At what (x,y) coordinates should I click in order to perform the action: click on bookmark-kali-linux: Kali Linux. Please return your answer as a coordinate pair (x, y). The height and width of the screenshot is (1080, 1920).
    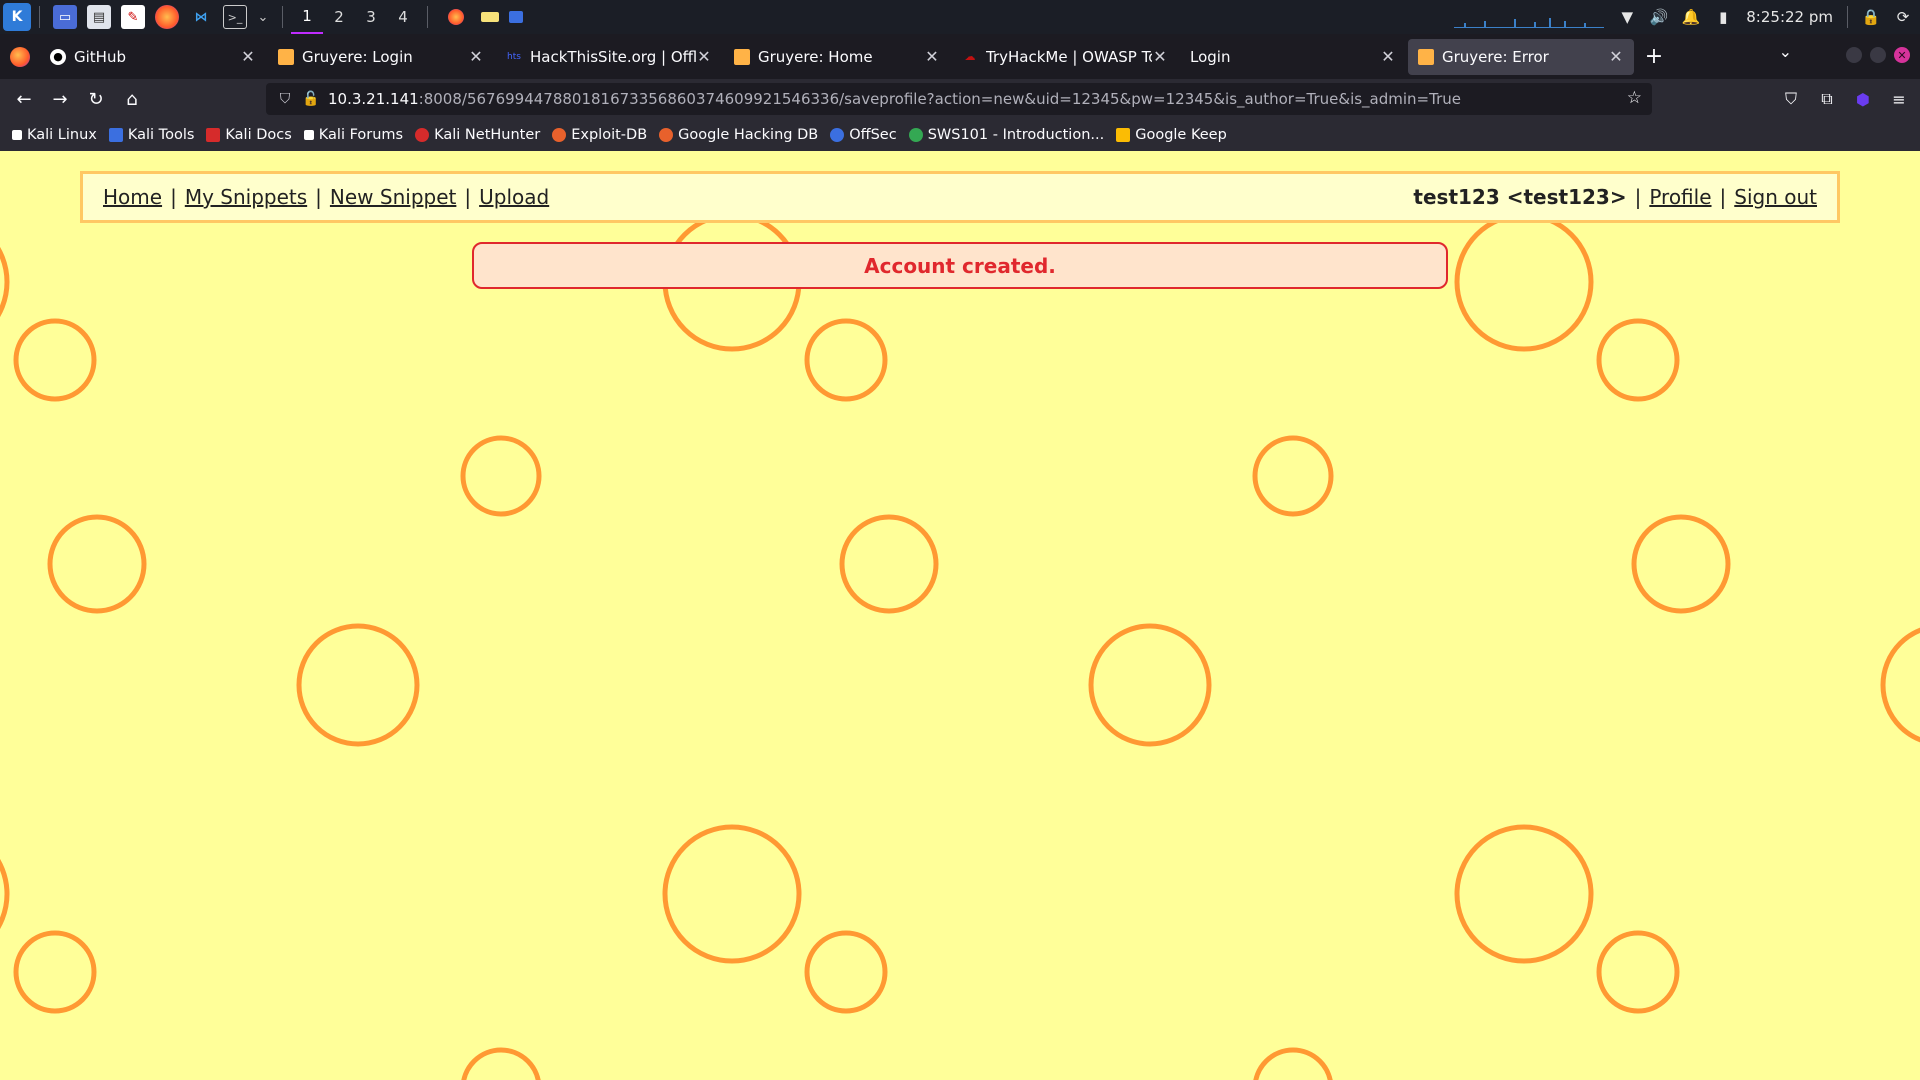
    Looking at the image, I should click on (54, 135).